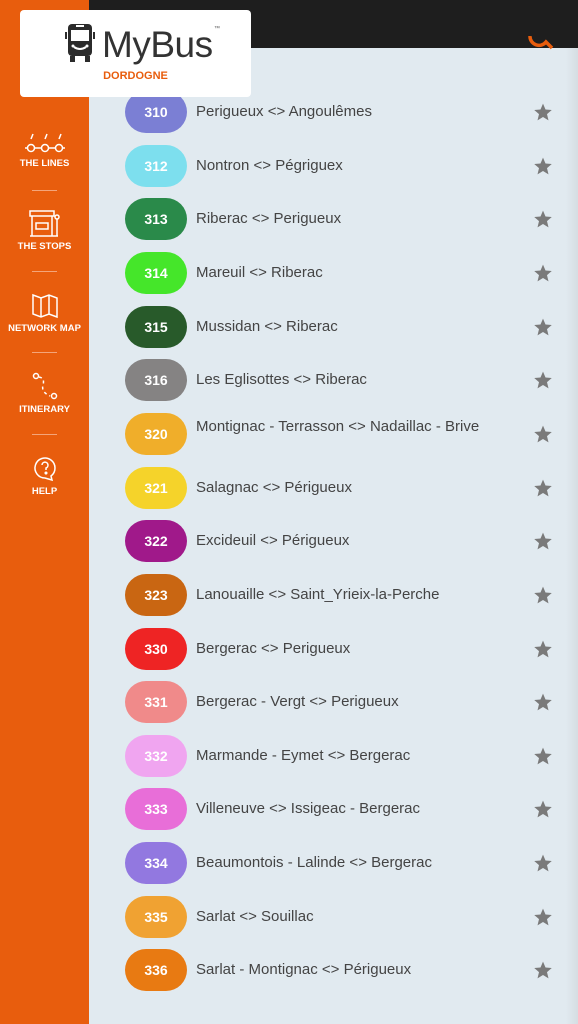 Image resolution: width=578 pixels, height=1024 pixels. I want to click on line-name: Villeneuve <> Issigeac - Bergerac, so click(308, 809).